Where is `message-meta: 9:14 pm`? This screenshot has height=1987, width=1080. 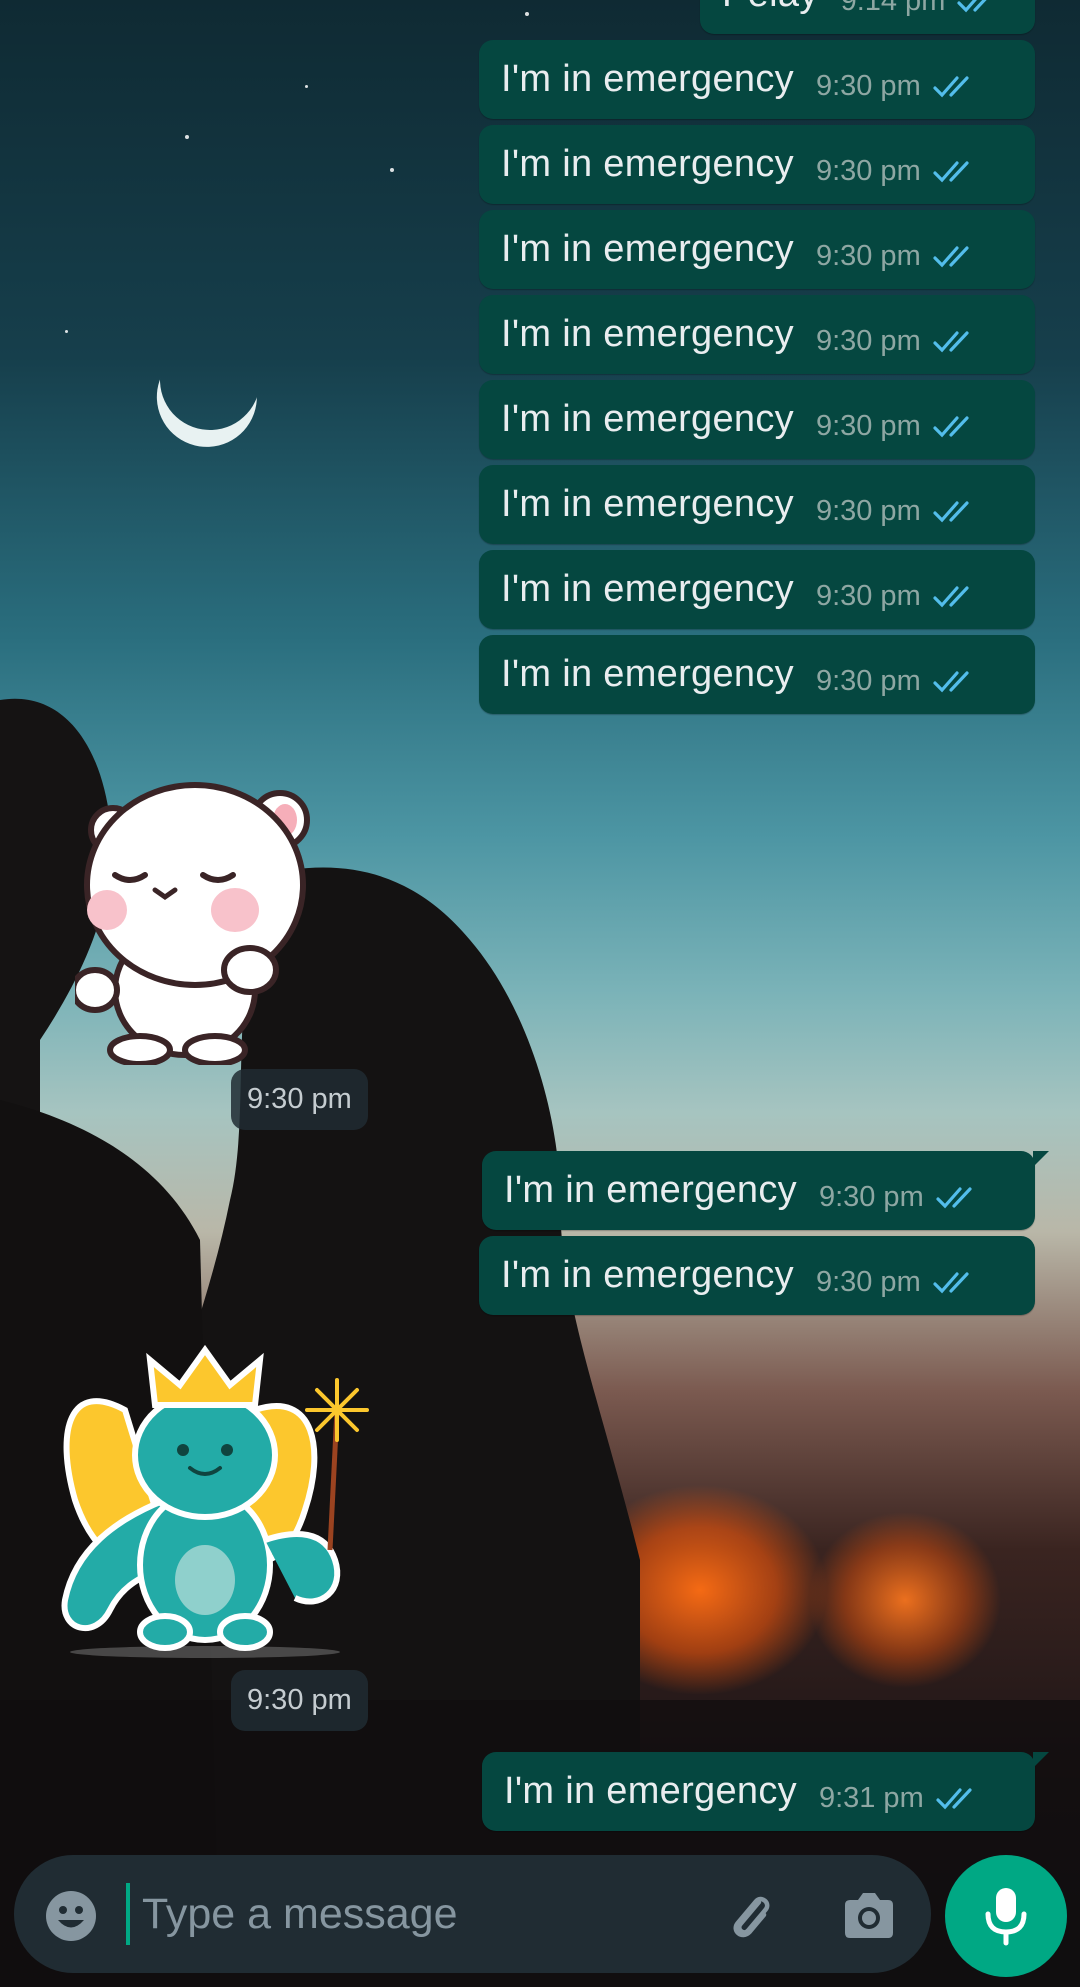 message-meta: 9:14 pm is located at coordinates (922, 9).